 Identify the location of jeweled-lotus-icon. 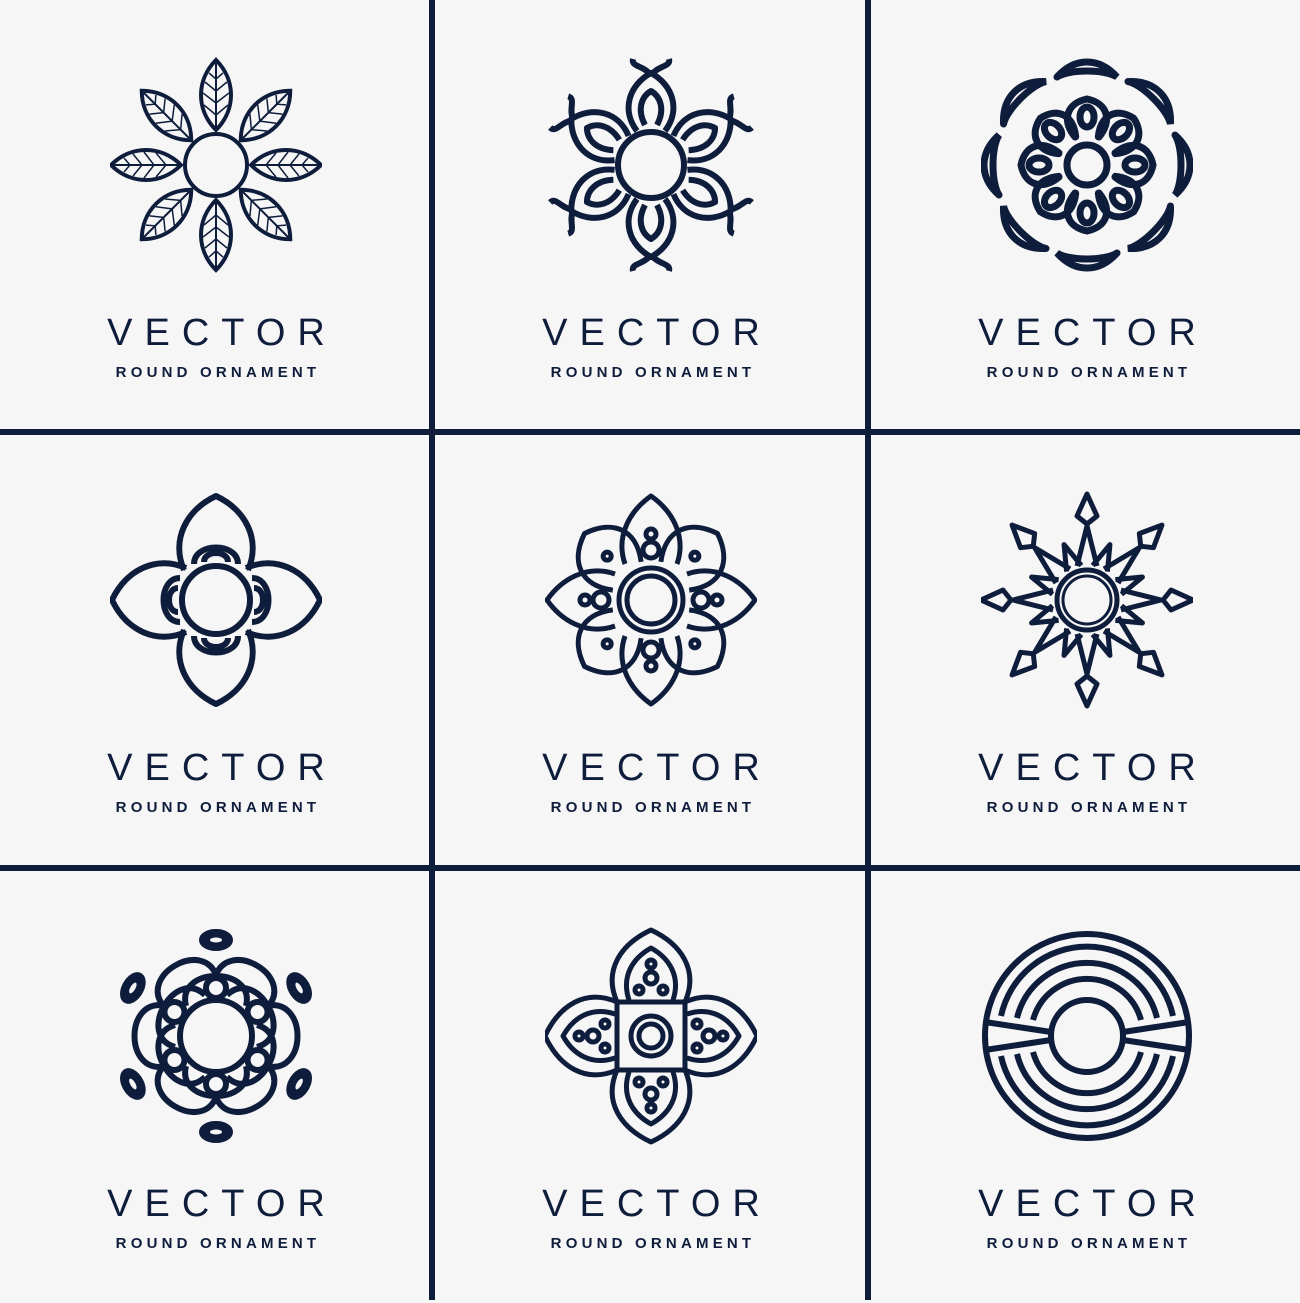
(651, 601).